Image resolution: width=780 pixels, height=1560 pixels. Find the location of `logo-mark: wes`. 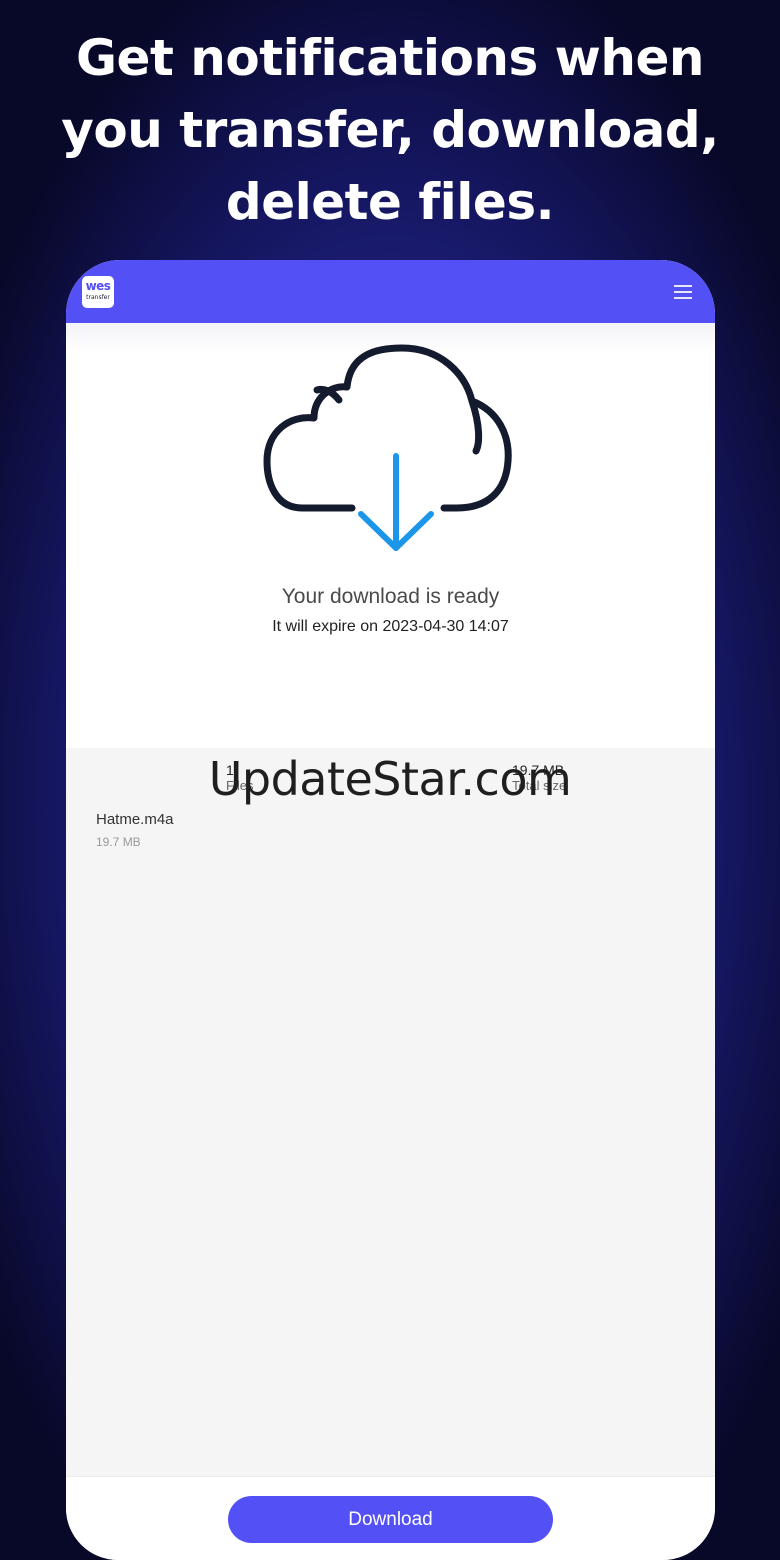

logo-mark: wes is located at coordinates (98, 286).